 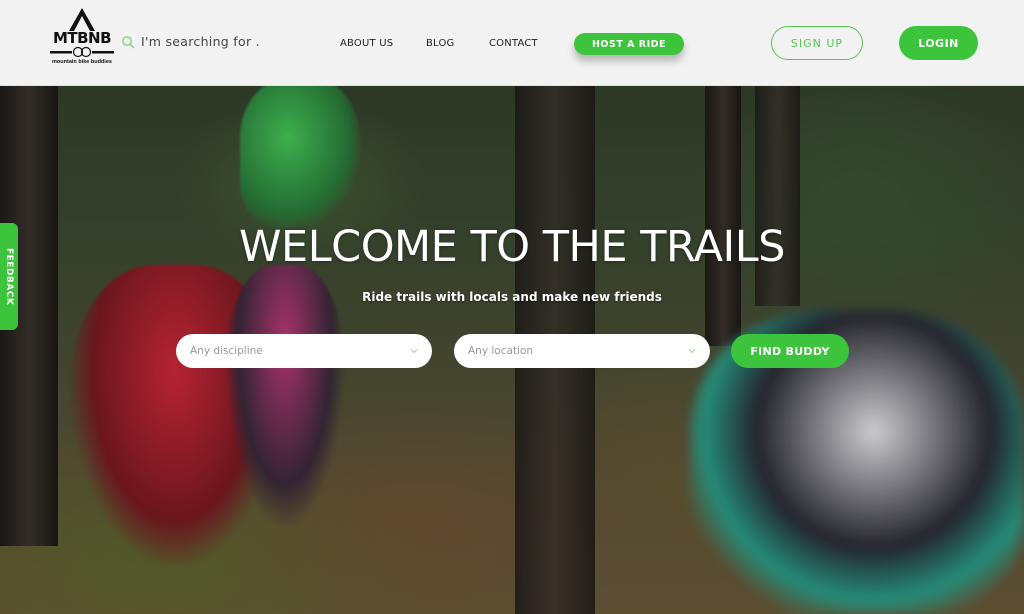 What do you see at coordinates (226, 351) in the screenshot?
I see `discipline-select-value: Any discipline` at bounding box center [226, 351].